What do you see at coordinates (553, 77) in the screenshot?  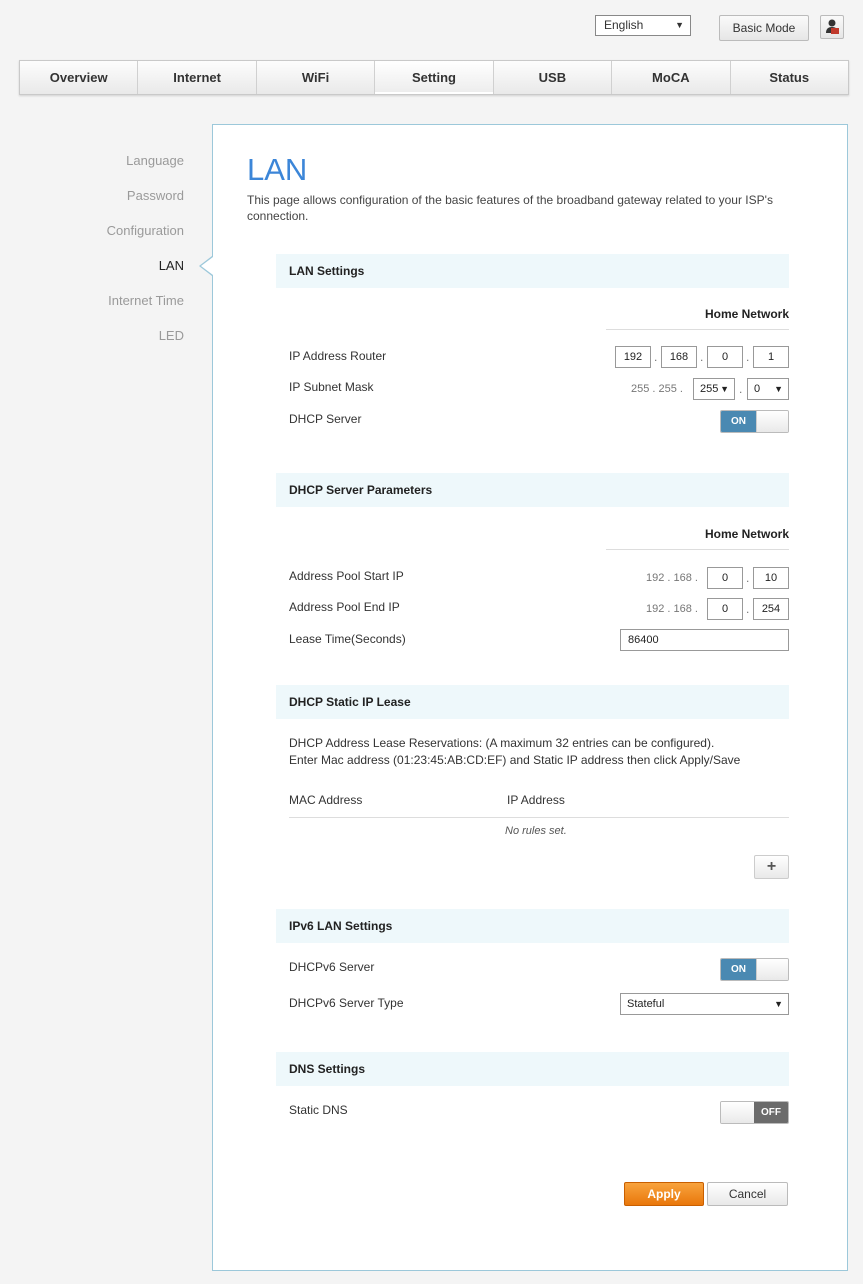 I see `tab-usb: USB` at bounding box center [553, 77].